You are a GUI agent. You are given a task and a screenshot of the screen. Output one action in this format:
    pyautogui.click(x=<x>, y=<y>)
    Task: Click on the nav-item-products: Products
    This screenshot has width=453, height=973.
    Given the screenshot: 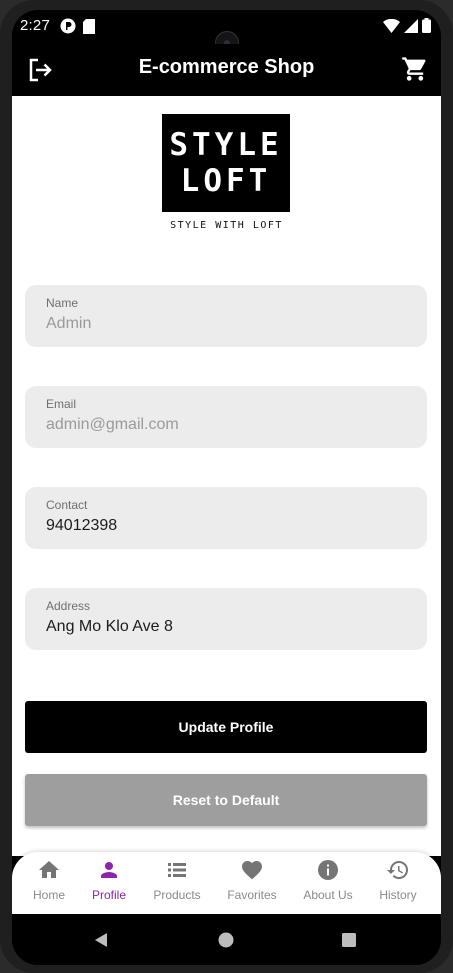 What is the action you would take?
    pyautogui.click(x=177, y=880)
    